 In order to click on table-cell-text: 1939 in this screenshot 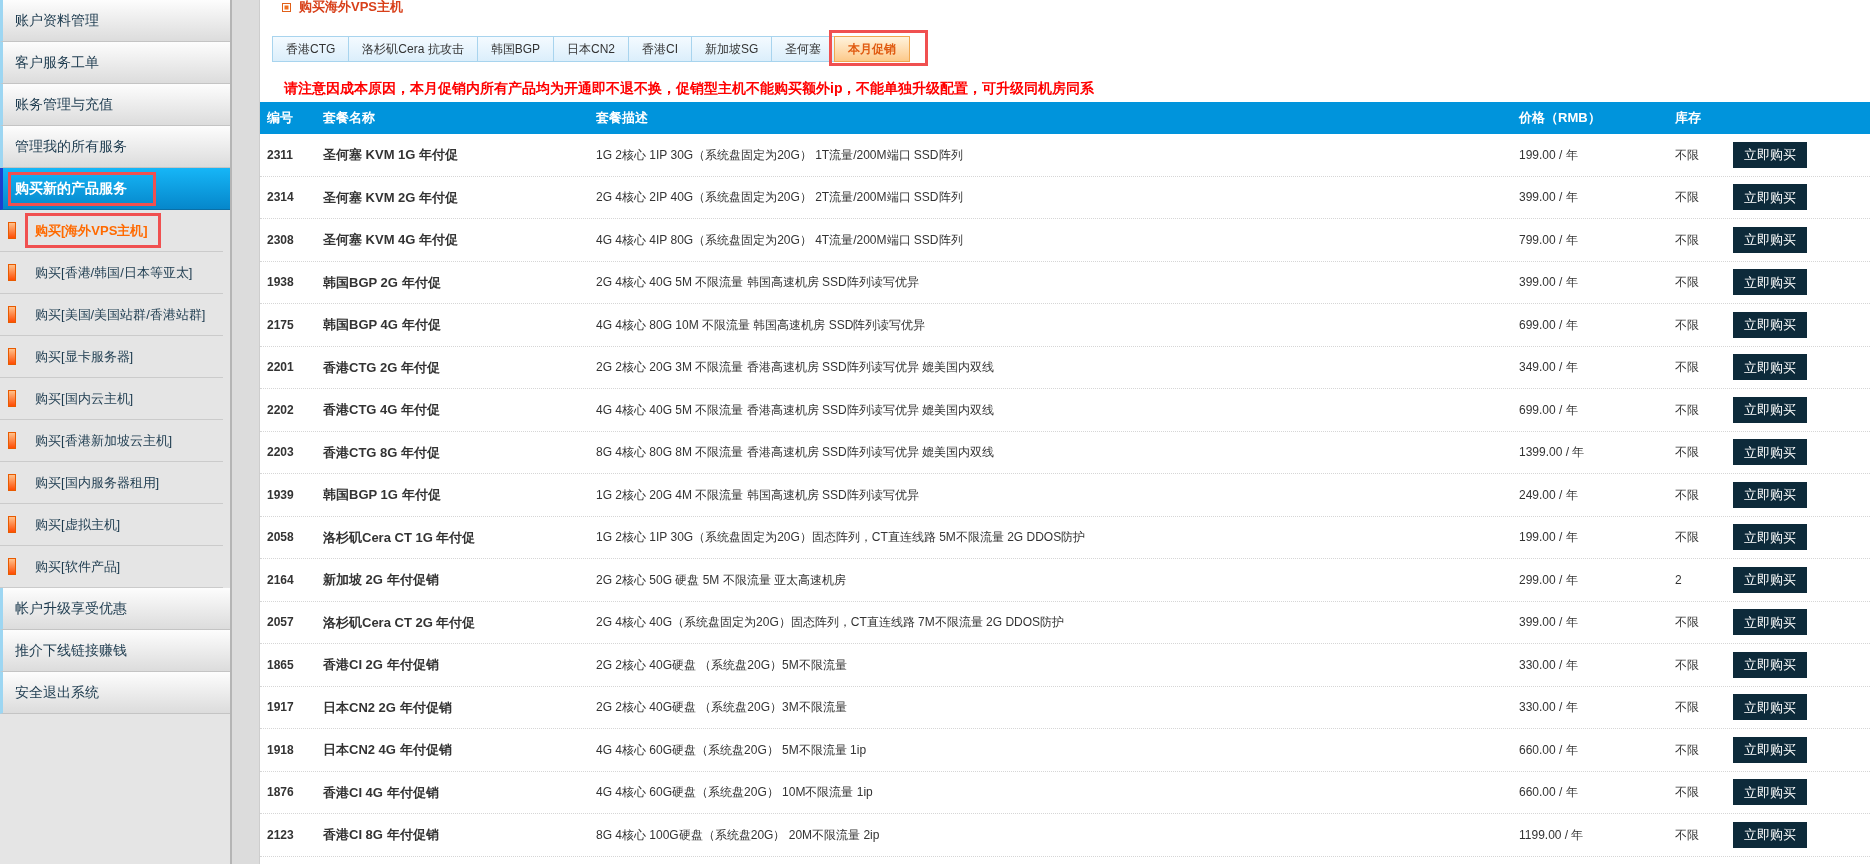, I will do `click(280, 495)`.